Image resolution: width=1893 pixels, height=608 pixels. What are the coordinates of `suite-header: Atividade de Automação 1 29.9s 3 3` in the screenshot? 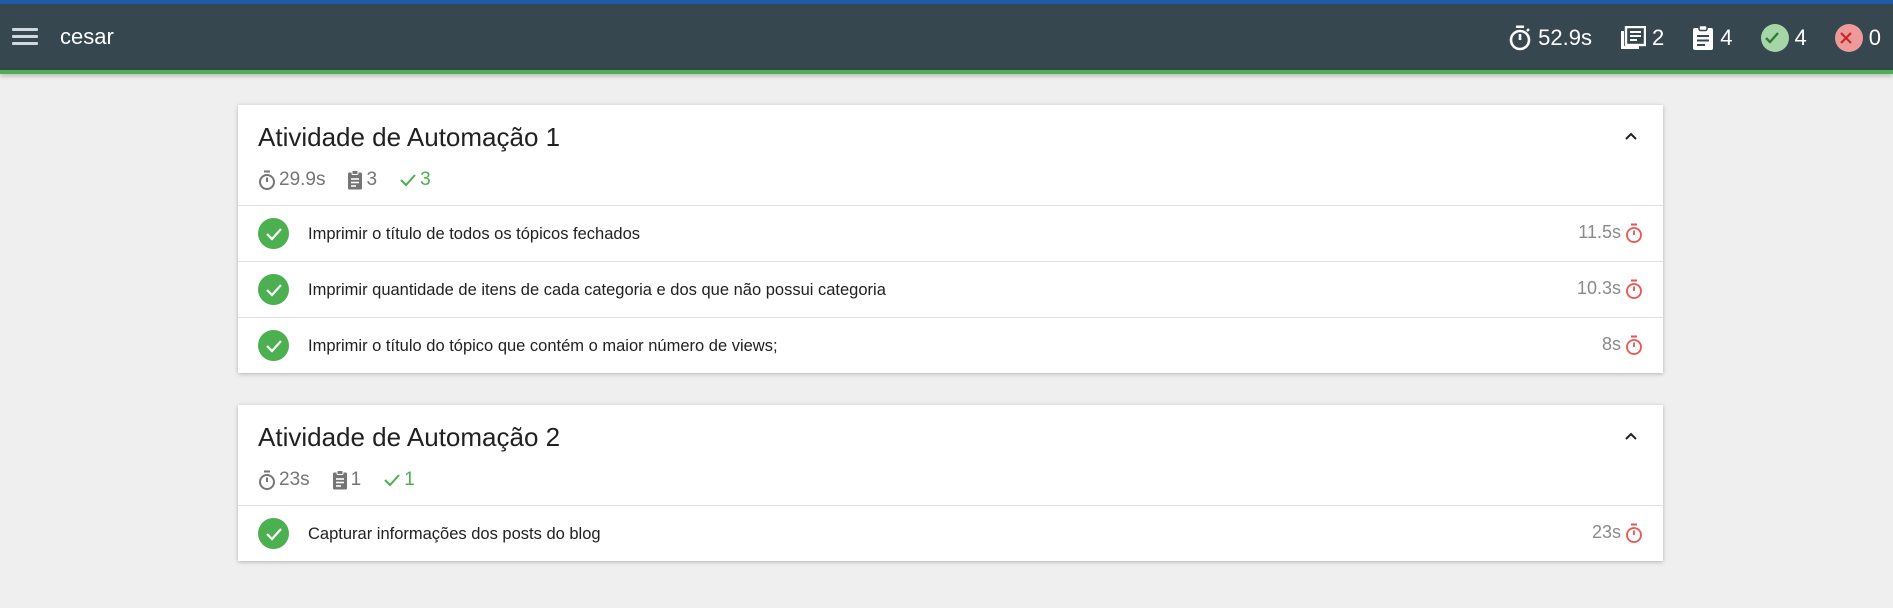 It's located at (950, 155).